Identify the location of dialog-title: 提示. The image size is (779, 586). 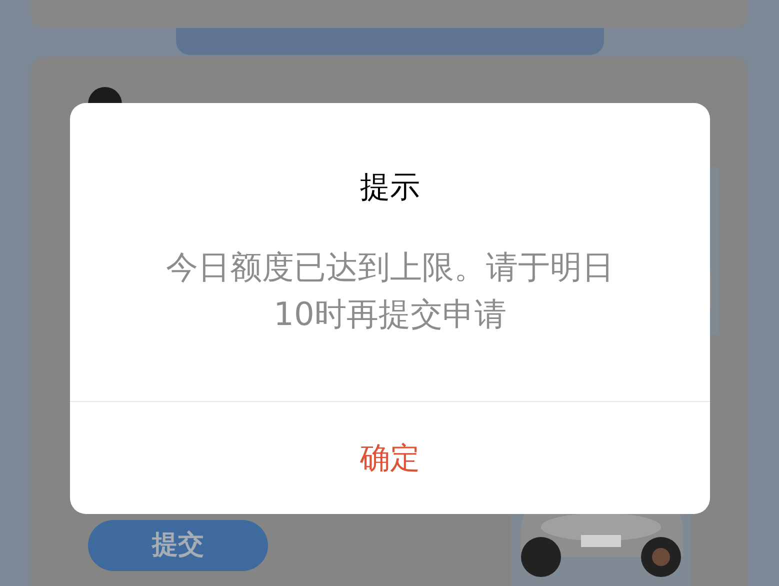
(390, 188).